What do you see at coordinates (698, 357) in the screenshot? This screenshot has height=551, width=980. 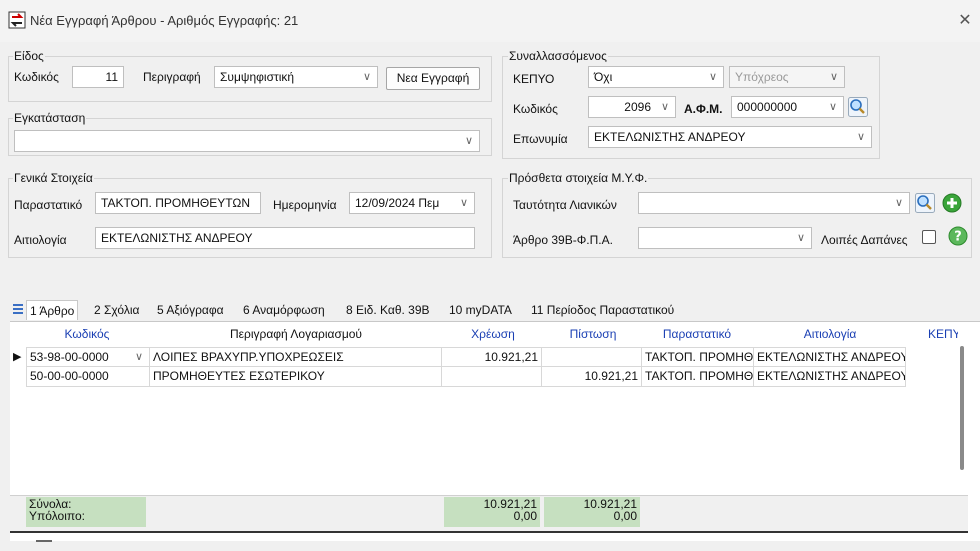 I see `table-row-1-parastatiko: ΤΑΚΤΟΠ. ΠΡΟΜΗΘΕ` at bounding box center [698, 357].